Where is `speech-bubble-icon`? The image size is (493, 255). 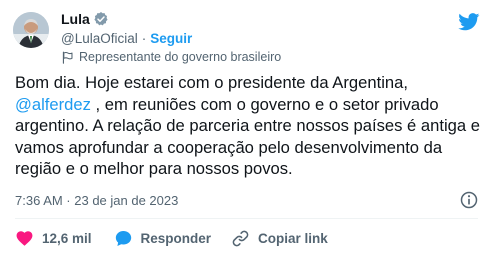
speech-bubble-icon is located at coordinates (123, 238).